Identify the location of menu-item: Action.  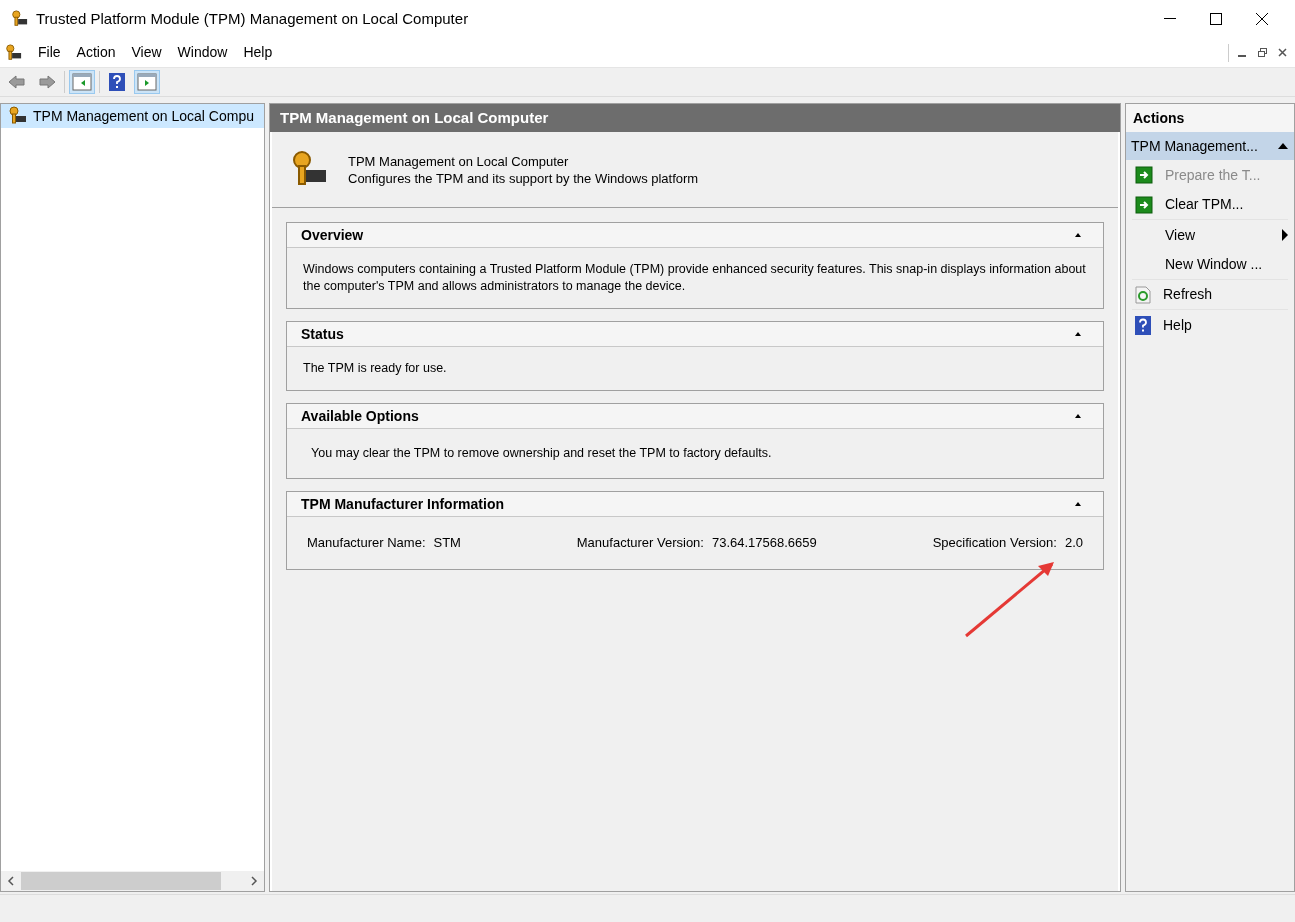
(96, 52).